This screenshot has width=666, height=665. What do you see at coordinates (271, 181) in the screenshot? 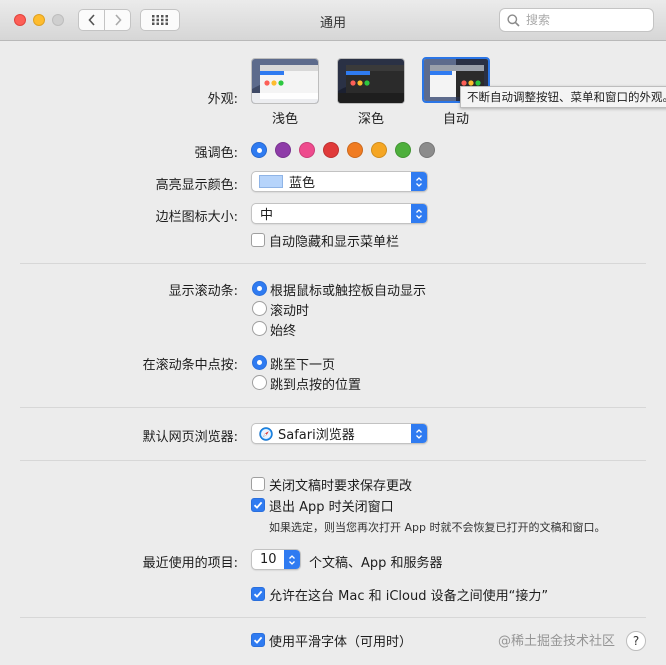
I see `highlight-swatch` at bounding box center [271, 181].